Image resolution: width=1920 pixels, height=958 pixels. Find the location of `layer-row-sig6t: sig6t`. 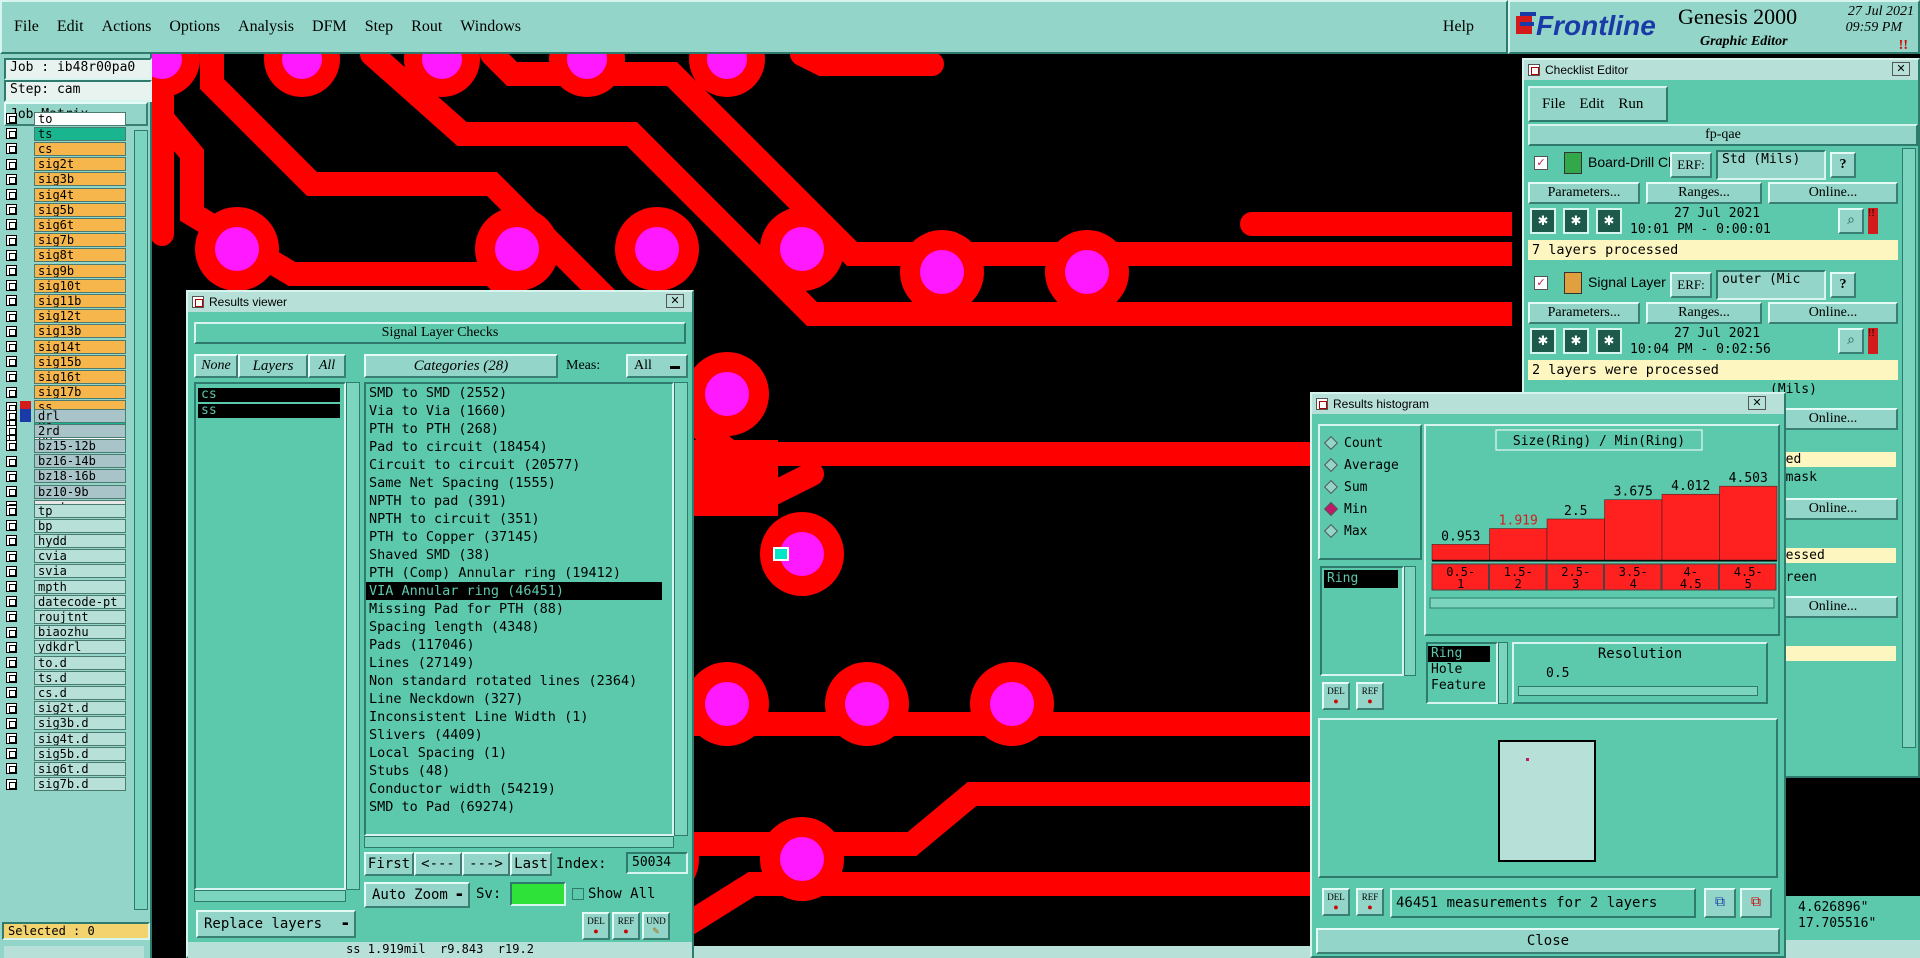

layer-row-sig6t: sig6t is located at coordinates (66, 224).